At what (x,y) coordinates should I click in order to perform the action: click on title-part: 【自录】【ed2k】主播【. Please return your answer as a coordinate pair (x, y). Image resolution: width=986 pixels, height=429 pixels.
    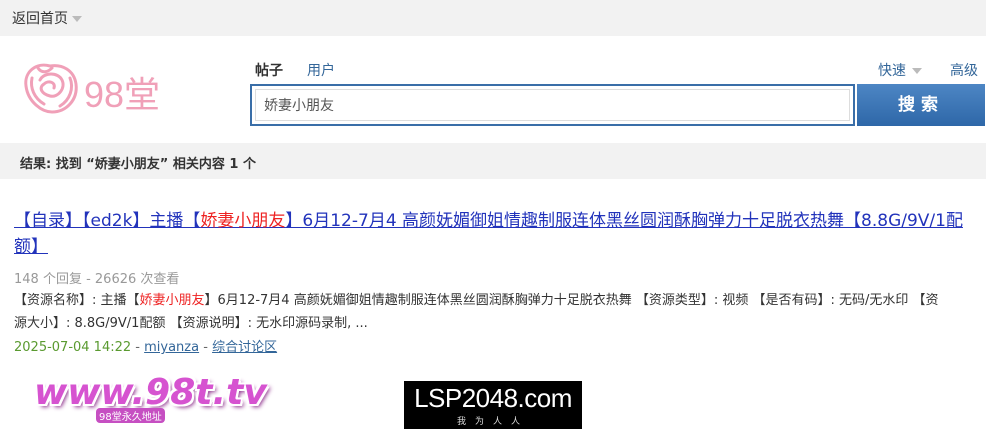
    Looking at the image, I should click on (107, 221).